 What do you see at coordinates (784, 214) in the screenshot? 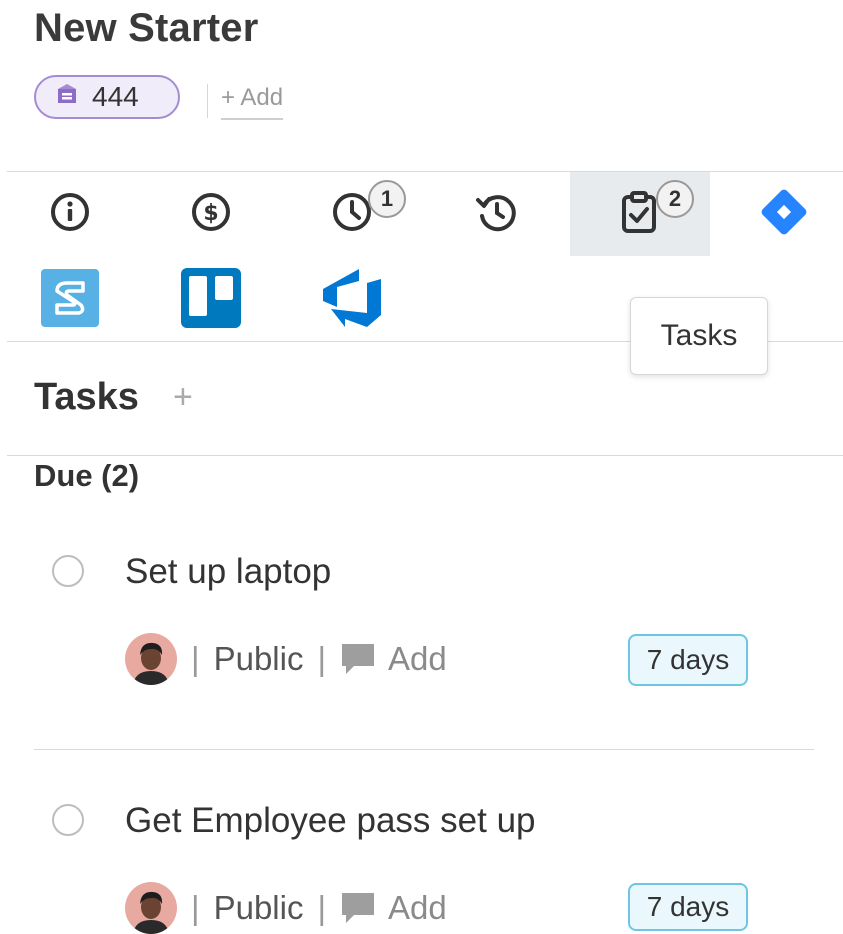
I see `jira-icon` at bounding box center [784, 214].